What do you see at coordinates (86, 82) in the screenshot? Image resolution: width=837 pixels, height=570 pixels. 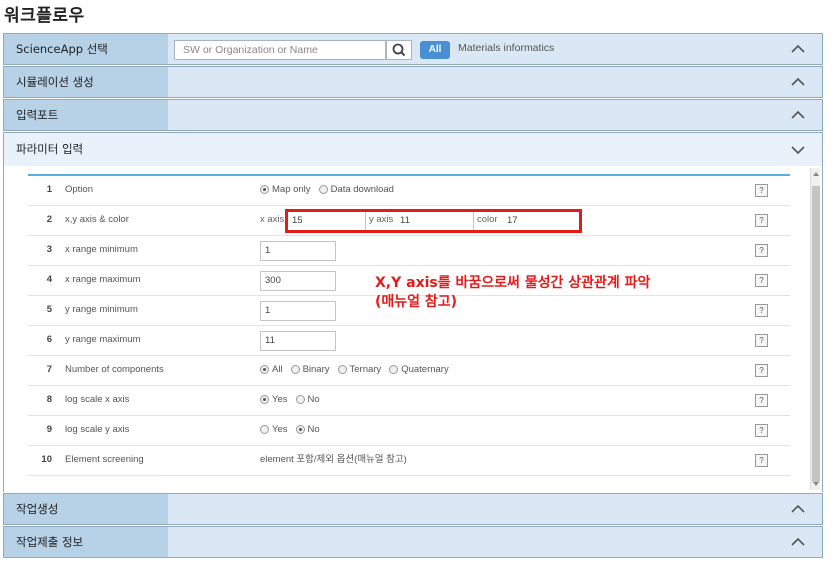 I see `section-simulation-label: 시뮬레이션 생성` at bounding box center [86, 82].